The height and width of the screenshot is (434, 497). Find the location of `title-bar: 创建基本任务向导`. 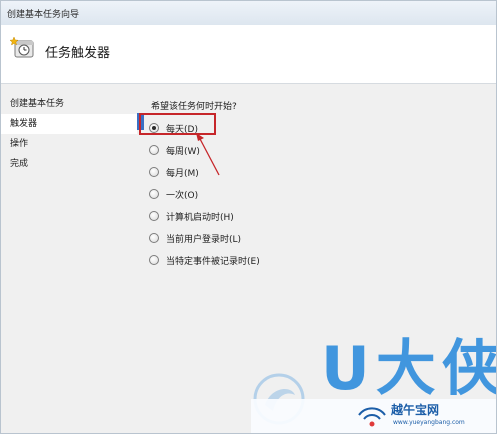

title-bar: 创建基本任务向导 is located at coordinates (248, 13).